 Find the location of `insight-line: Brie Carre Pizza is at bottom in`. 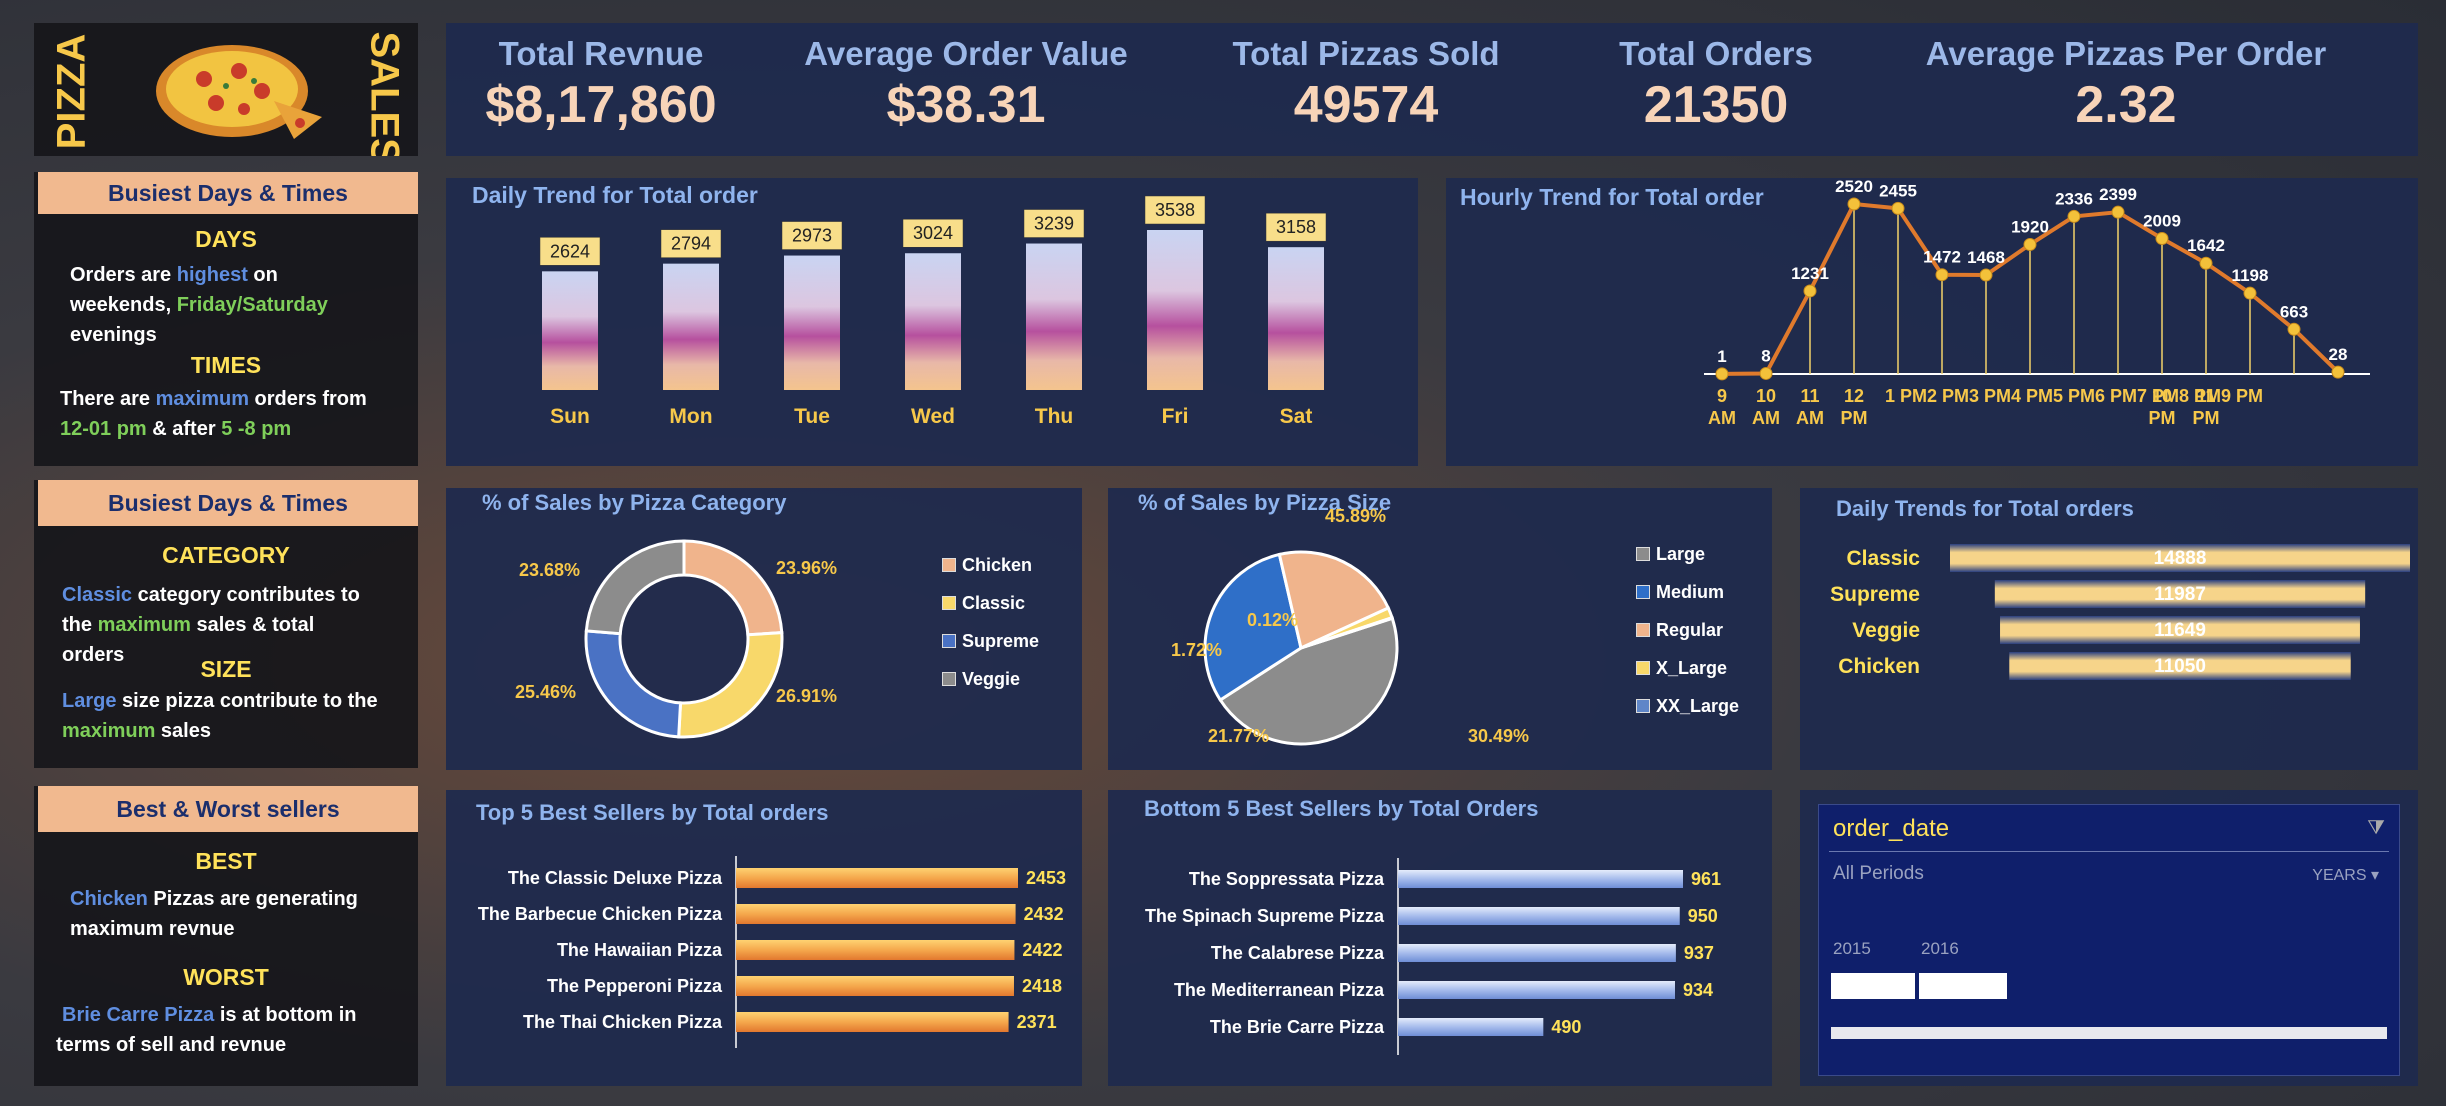

insight-line: Brie Carre Pizza is at bottom in is located at coordinates (209, 1015).